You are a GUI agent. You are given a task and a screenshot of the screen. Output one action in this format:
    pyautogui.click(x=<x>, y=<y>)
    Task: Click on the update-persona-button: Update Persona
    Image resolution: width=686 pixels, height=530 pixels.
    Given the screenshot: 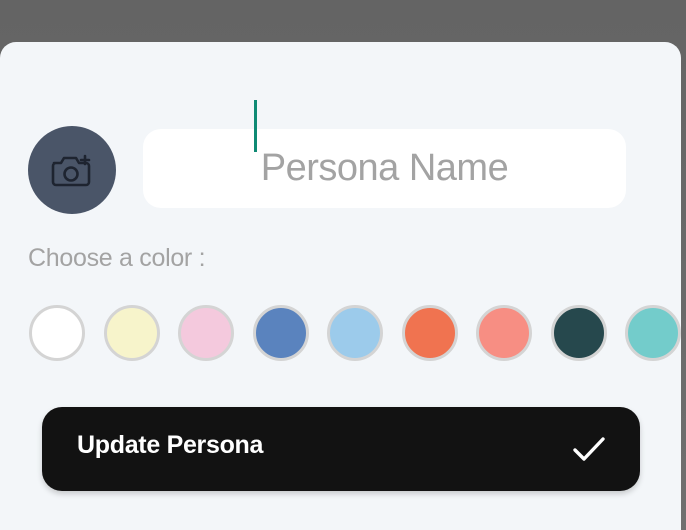 What is the action you would take?
    pyautogui.click(x=341, y=449)
    